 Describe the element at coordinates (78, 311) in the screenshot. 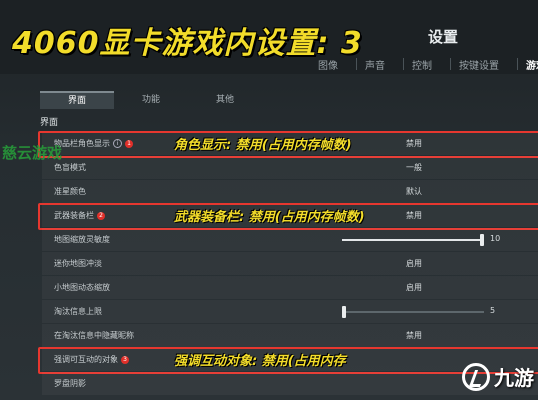

I see `setting-label: 淘汰信息上限` at that location.